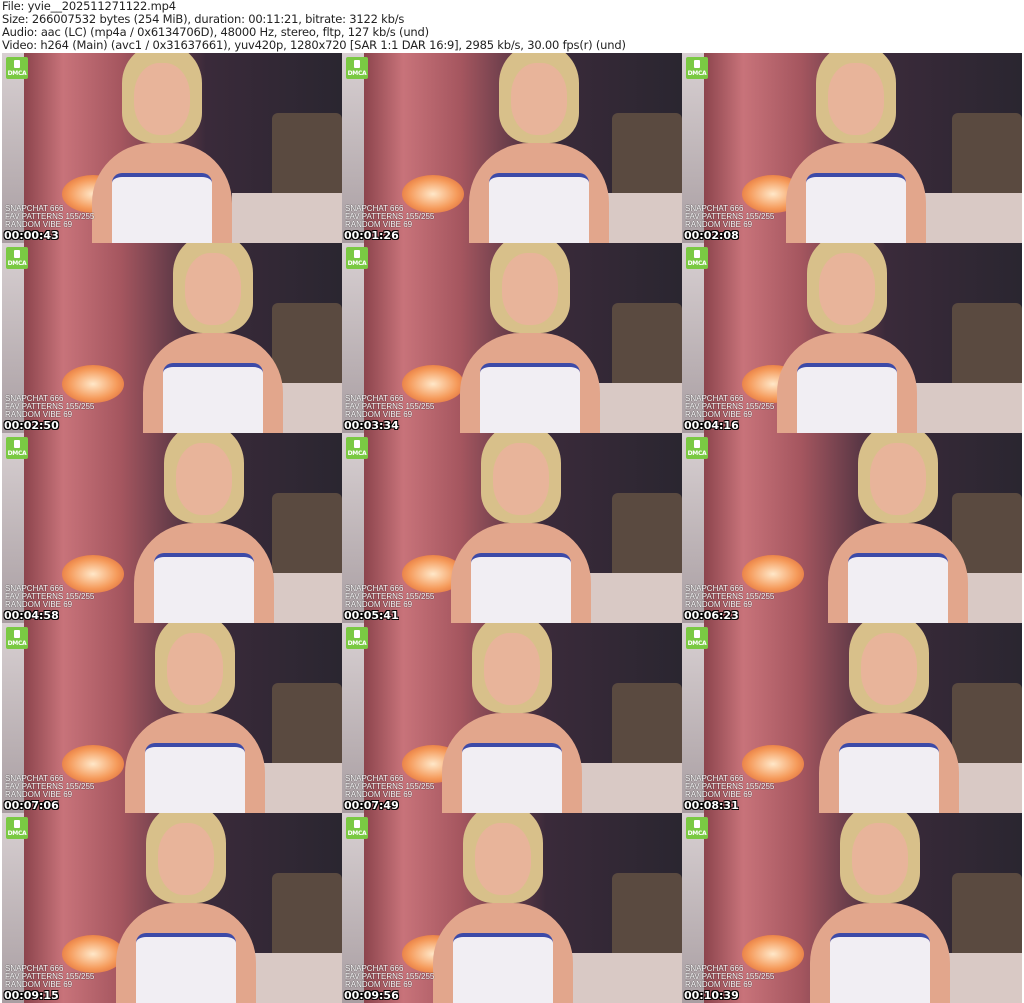 The height and width of the screenshot is (1003, 1024). Describe the element at coordinates (371, 805) in the screenshot. I see `frame-timestamp: 00:07:49` at that location.